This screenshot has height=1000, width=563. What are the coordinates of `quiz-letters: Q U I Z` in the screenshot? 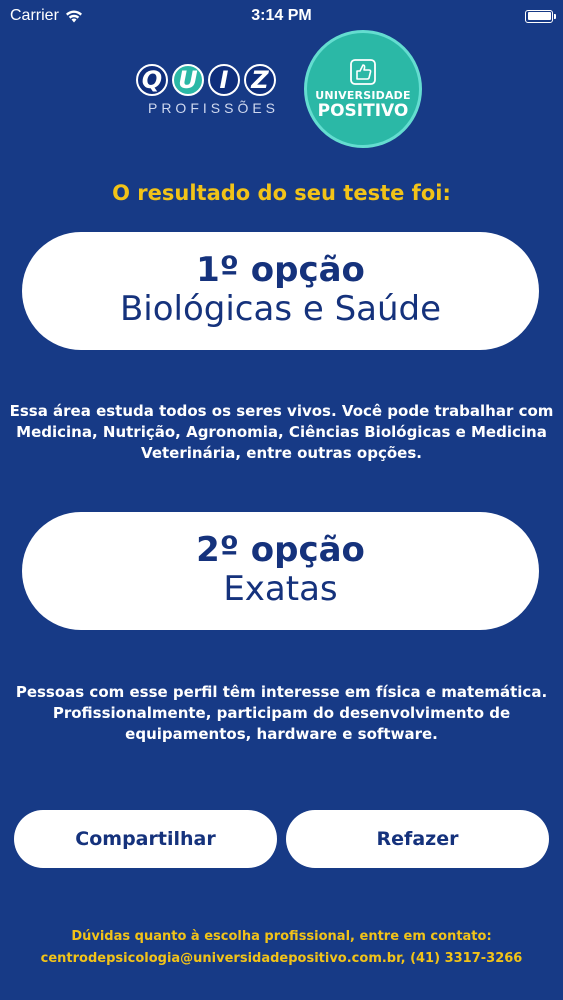 It's located at (213, 80).